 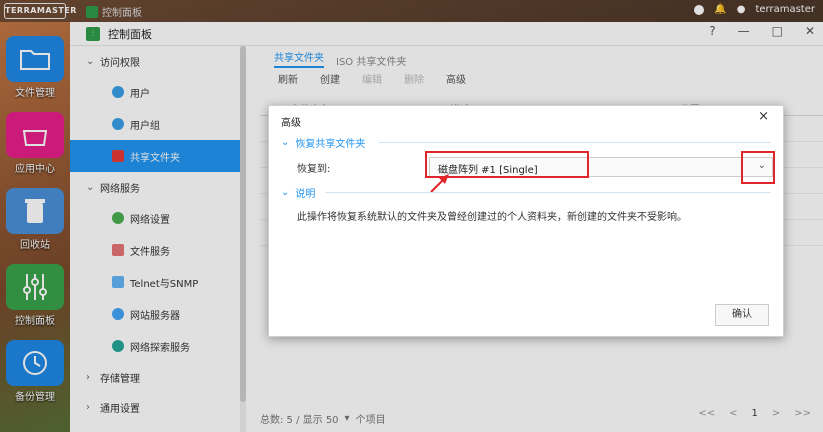 What do you see at coordinates (314, 169) in the screenshot?
I see `restore-to-label: 恢复到:` at bounding box center [314, 169].